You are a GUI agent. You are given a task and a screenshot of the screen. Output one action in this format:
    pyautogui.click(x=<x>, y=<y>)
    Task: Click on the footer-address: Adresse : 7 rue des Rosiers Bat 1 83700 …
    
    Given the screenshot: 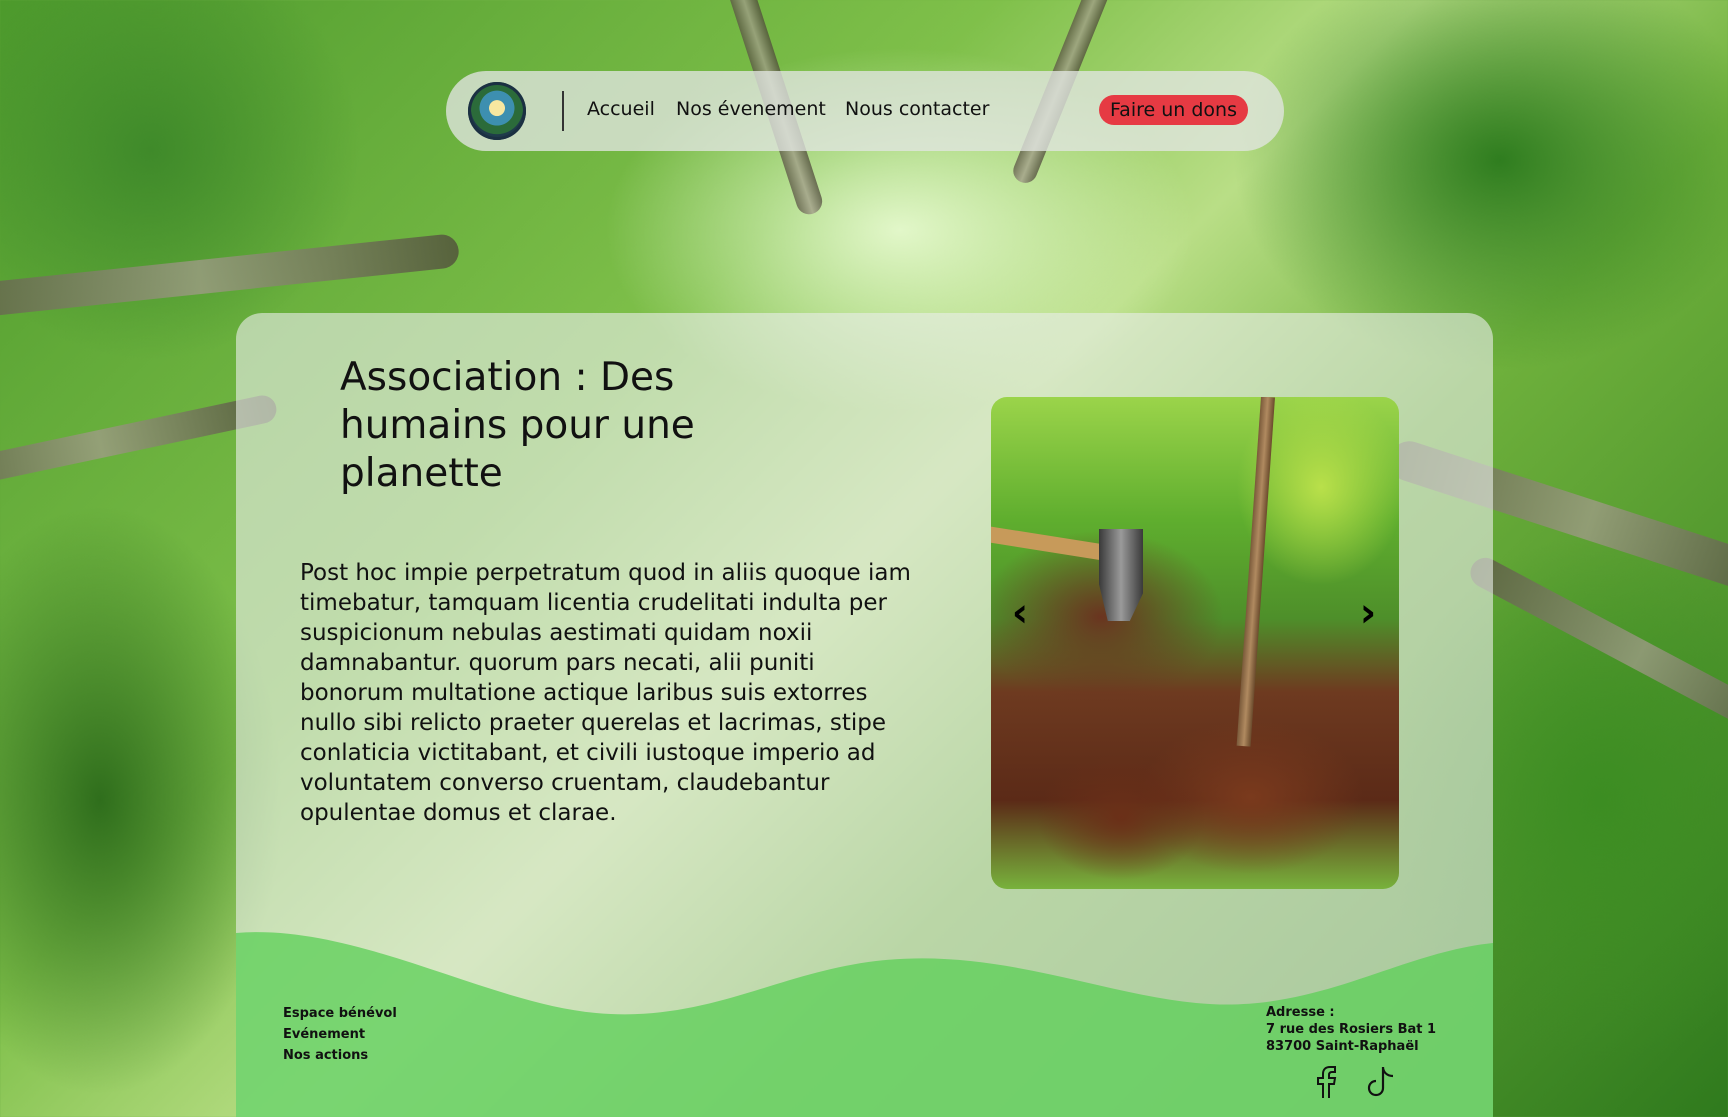 What is the action you would take?
    pyautogui.click(x=1351, y=1029)
    